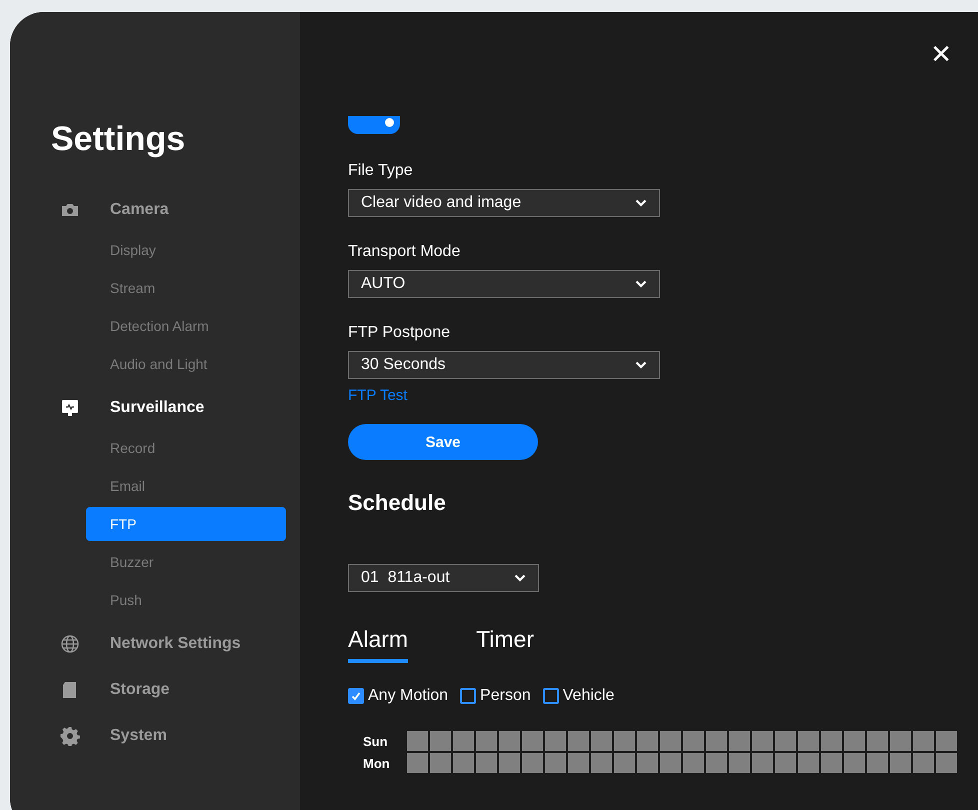  What do you see at coordinates (90, 690) in the screenshot?
I see `sidebar-group: Storage` at bounding box center [90, 690].